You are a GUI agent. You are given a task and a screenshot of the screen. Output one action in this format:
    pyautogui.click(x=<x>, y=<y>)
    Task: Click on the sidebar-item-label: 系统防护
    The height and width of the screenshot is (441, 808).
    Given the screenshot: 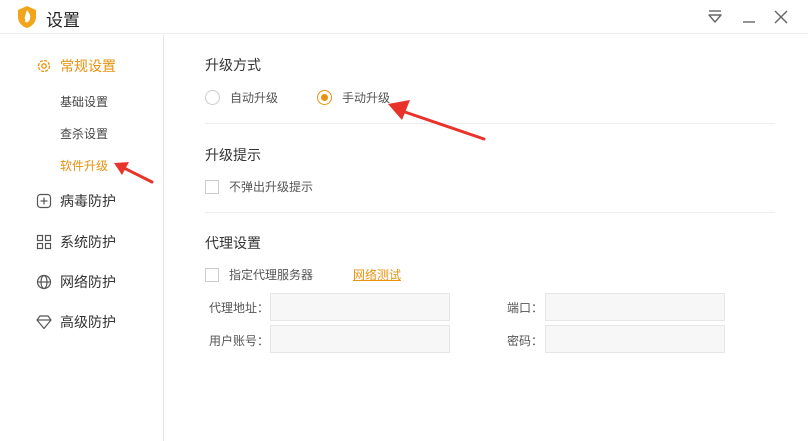 What is the action you would take?
    pyautogui.click(x=88, y=243)
    